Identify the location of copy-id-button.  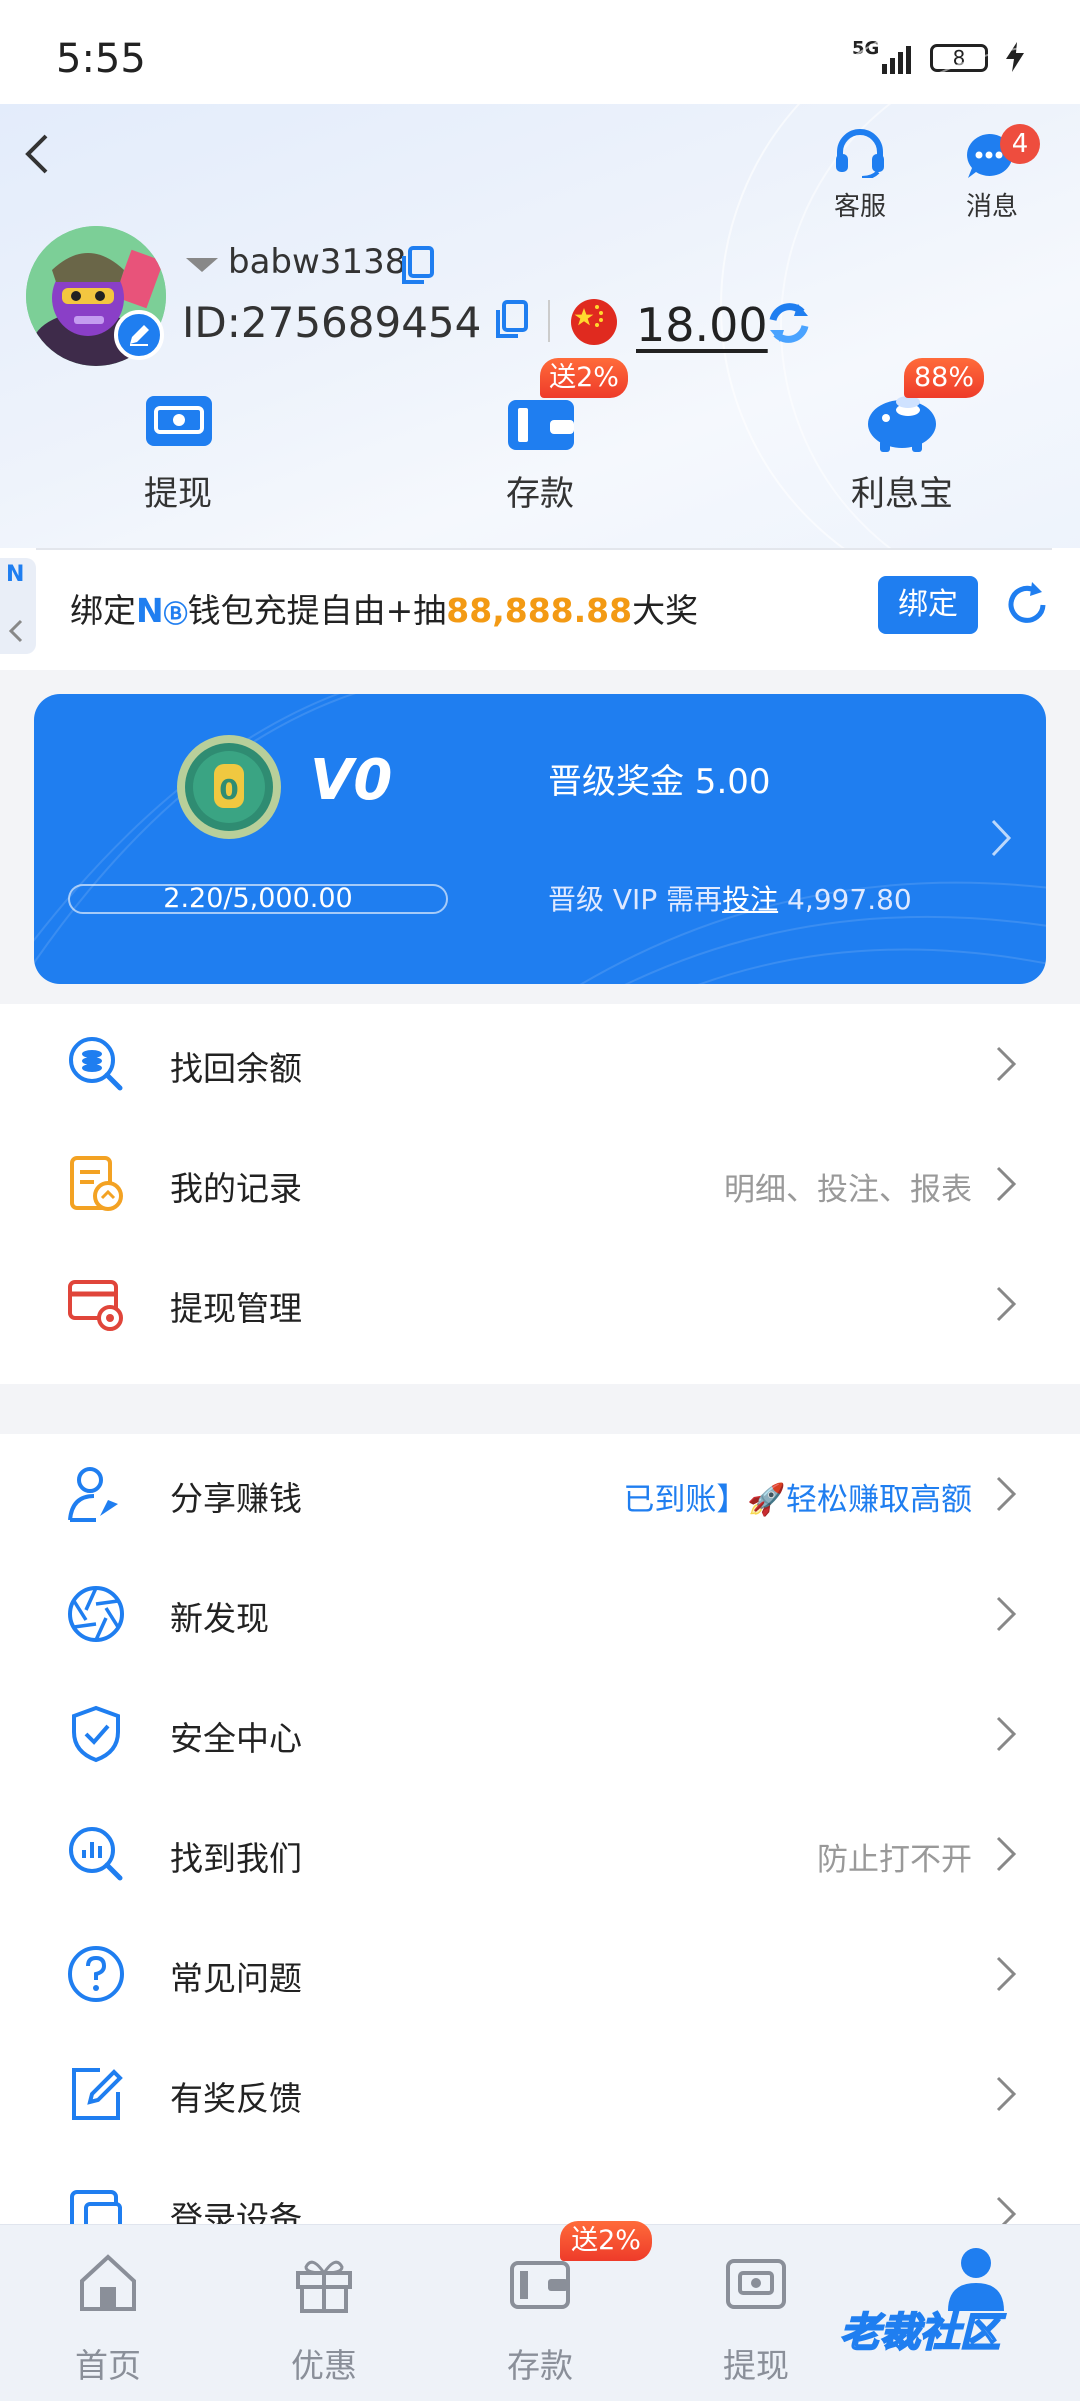
(512, 320).